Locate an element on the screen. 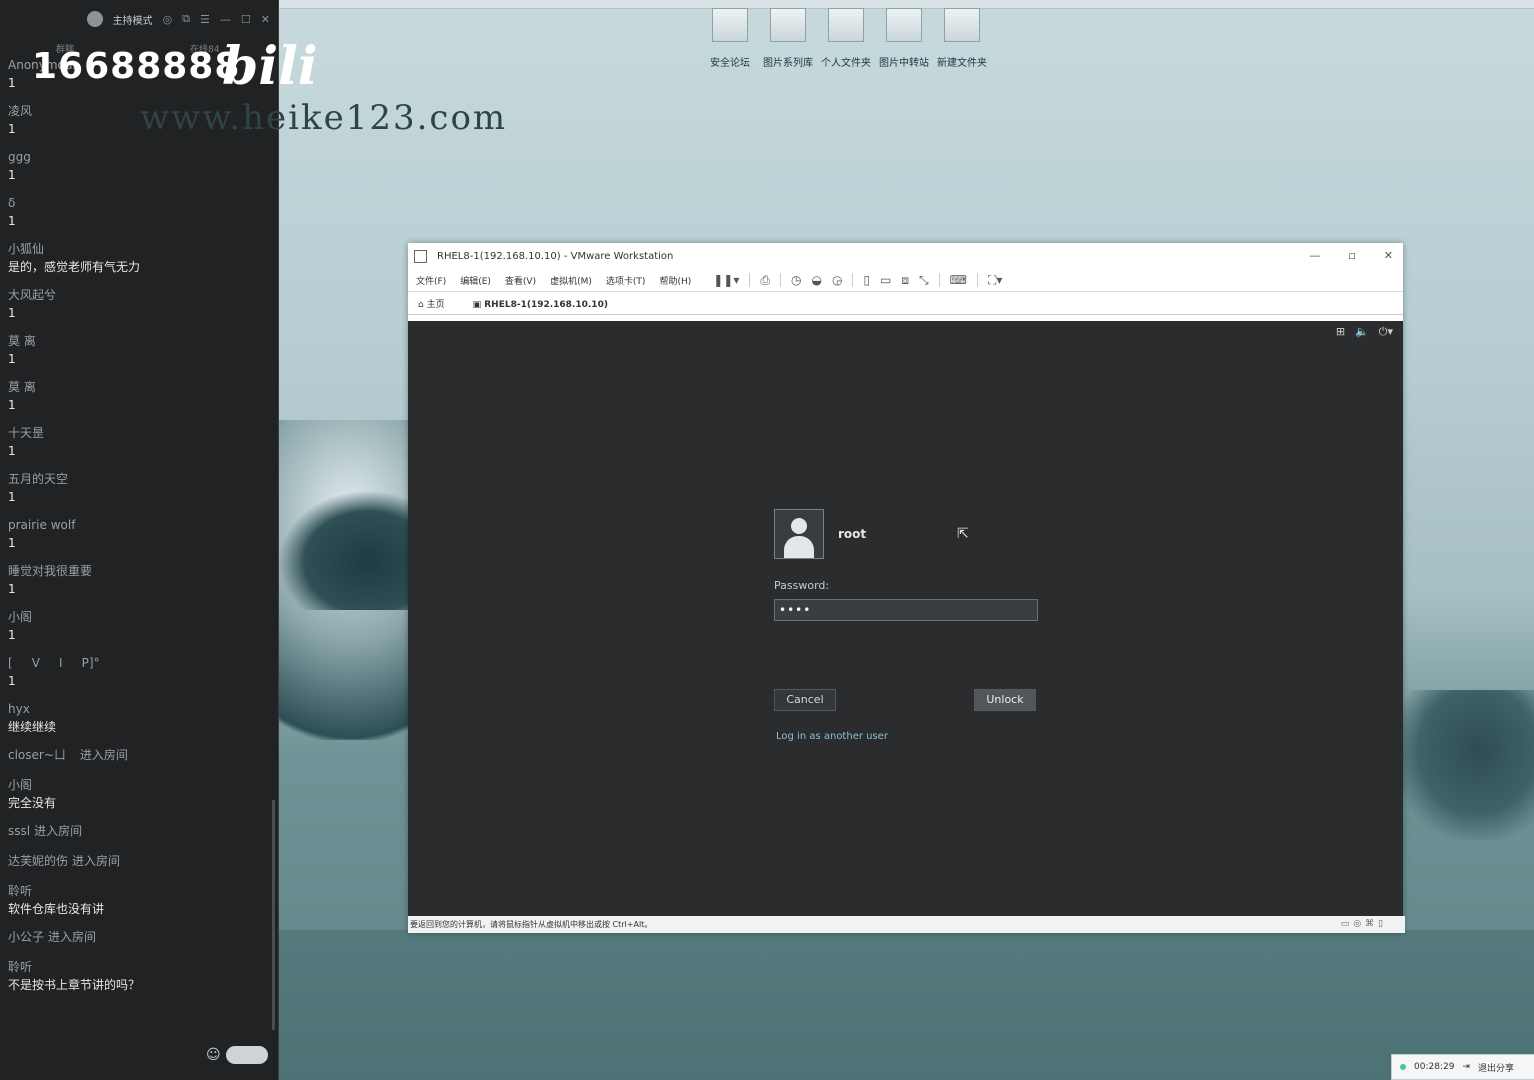  sidebar-toggle-icon: ▯ is located at coordinates (866, 280).